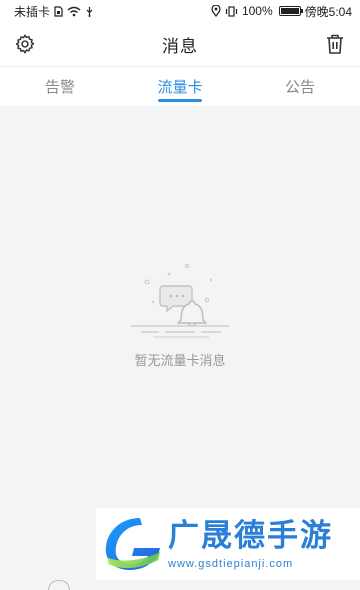 The width and height of the screenshot is (360, 590). I want to click on watermark: 广晟德手游 www.gsdtiepianji.com, so click(228, 544).